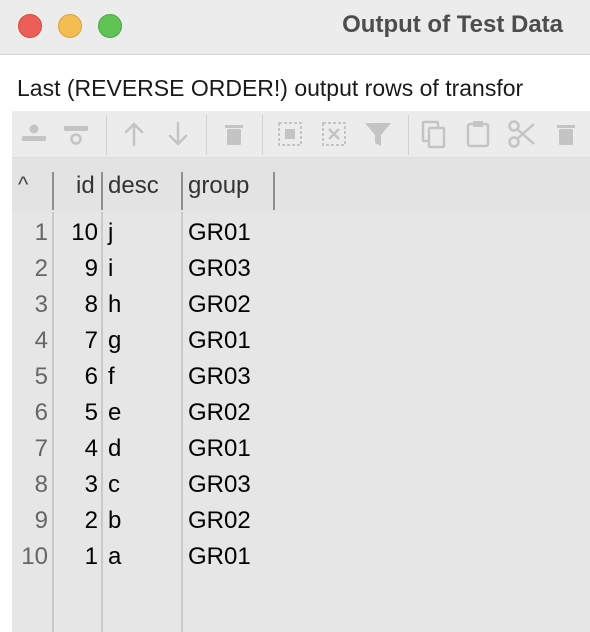 The height and width of the screenshot is (632, 590). What do you see at coordinates (114, 521) in the screenshot?
I see `cell-desc: b` at bounding box center [114, 521].